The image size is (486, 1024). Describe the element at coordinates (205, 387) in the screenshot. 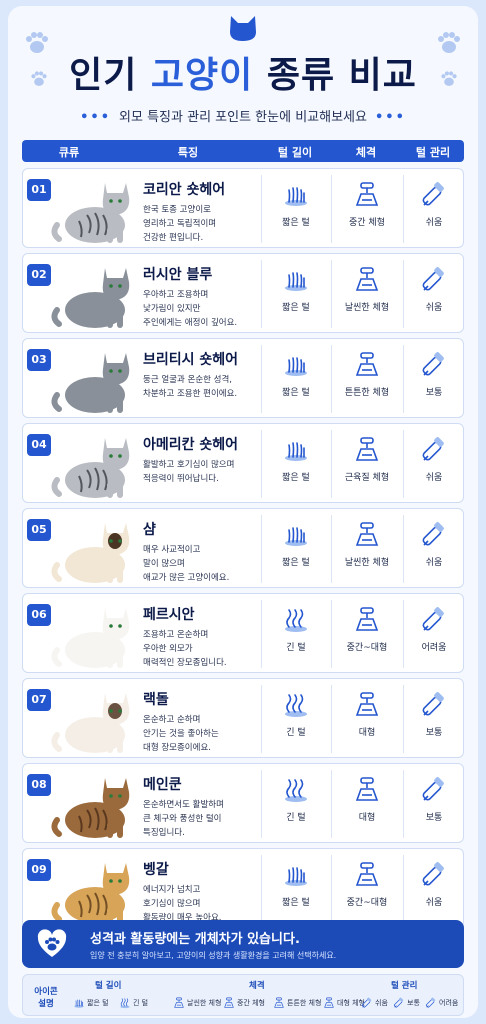

I see `breed-description: 둥근 얼굴과 온순한 성격, 차분하고 조용한 편이에요.` at that location.